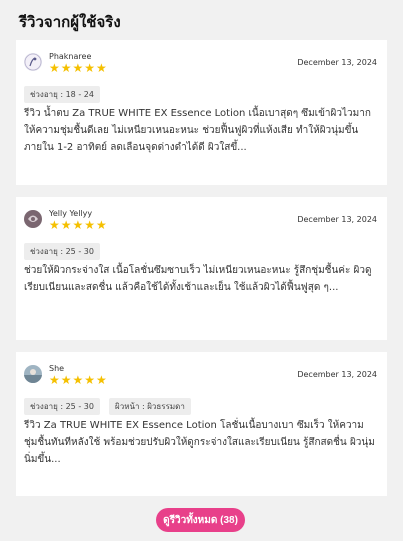  Describe the element at coordinates (150, 406) in the screenshot. I see `skin-type-tag: ผิวหน้า : ผิวธรรมดา` at that location.